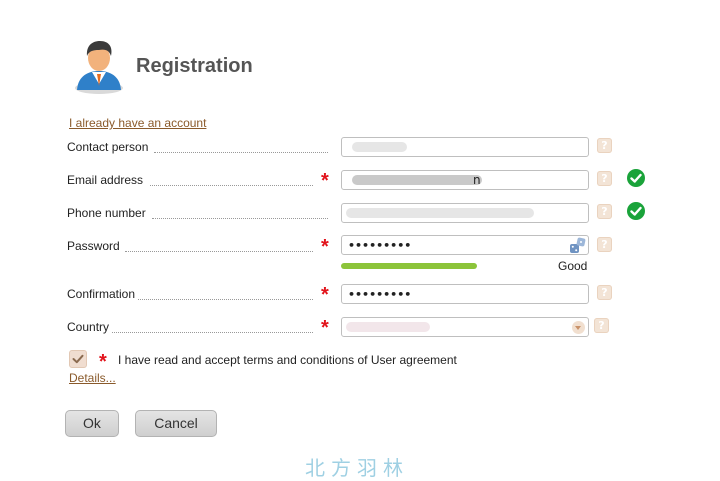  I want to click on password-strength-track, so click(465, 266).